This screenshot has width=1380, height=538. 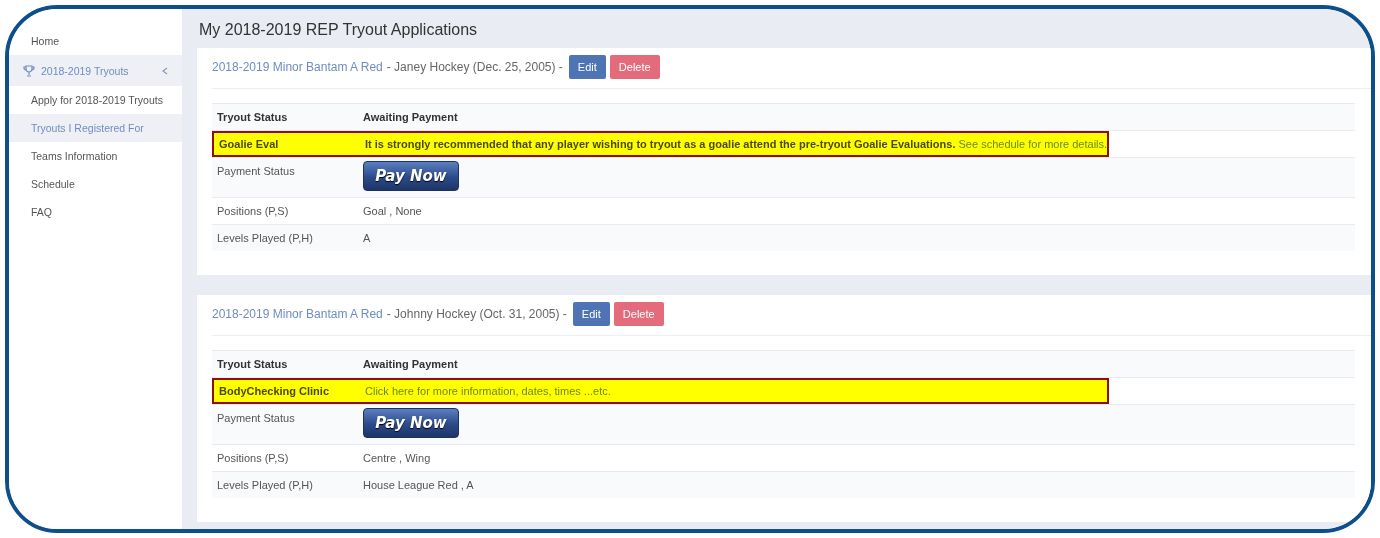 I want to click on table-cell-text: House League Red , A, so click(x=418, y=484).